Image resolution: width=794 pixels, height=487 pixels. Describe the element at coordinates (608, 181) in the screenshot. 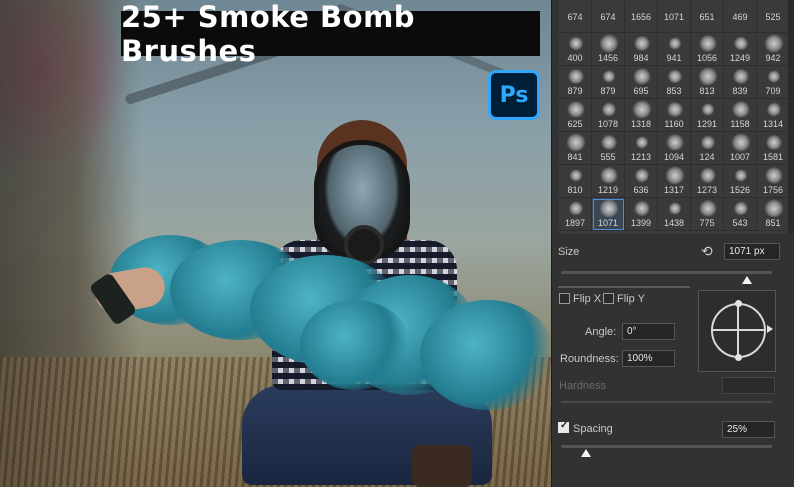

I see `brush-preset: 1219` at that location.